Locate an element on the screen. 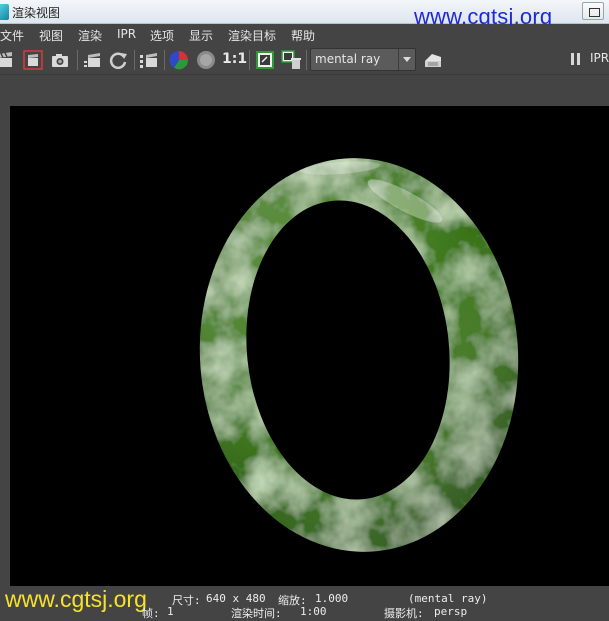 This screenshot has width=609, height=621. render-settings-icon is located at coordinates (433, 60).